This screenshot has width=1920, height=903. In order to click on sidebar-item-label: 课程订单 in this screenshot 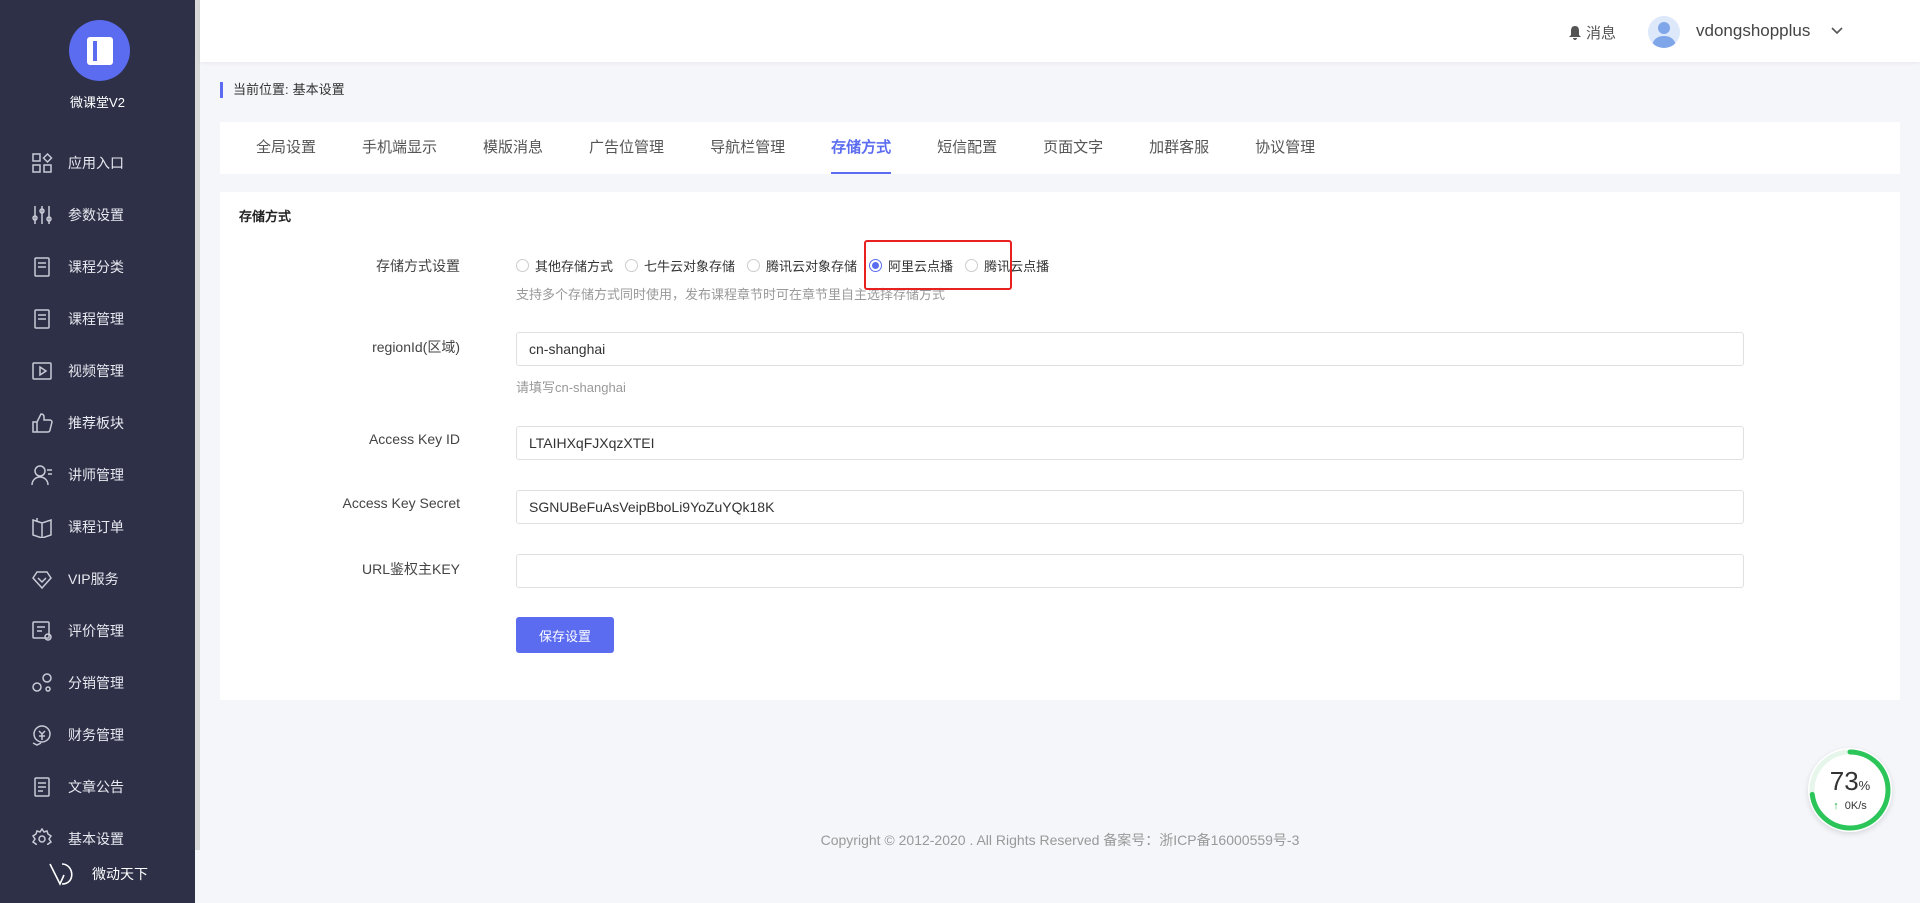, I will do `click(96, 527)`.